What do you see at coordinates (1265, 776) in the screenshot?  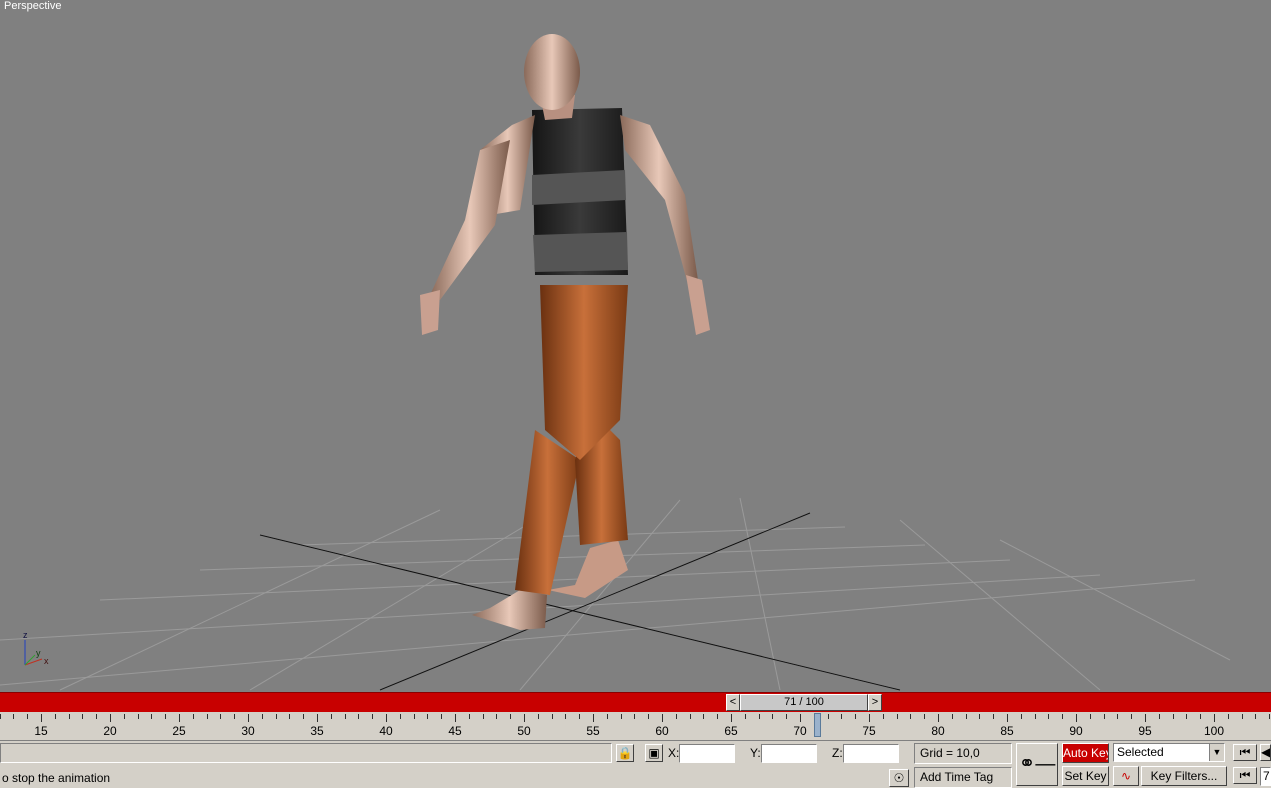 I see `current-frame-field: 7` at bounding box center [1265, 776].